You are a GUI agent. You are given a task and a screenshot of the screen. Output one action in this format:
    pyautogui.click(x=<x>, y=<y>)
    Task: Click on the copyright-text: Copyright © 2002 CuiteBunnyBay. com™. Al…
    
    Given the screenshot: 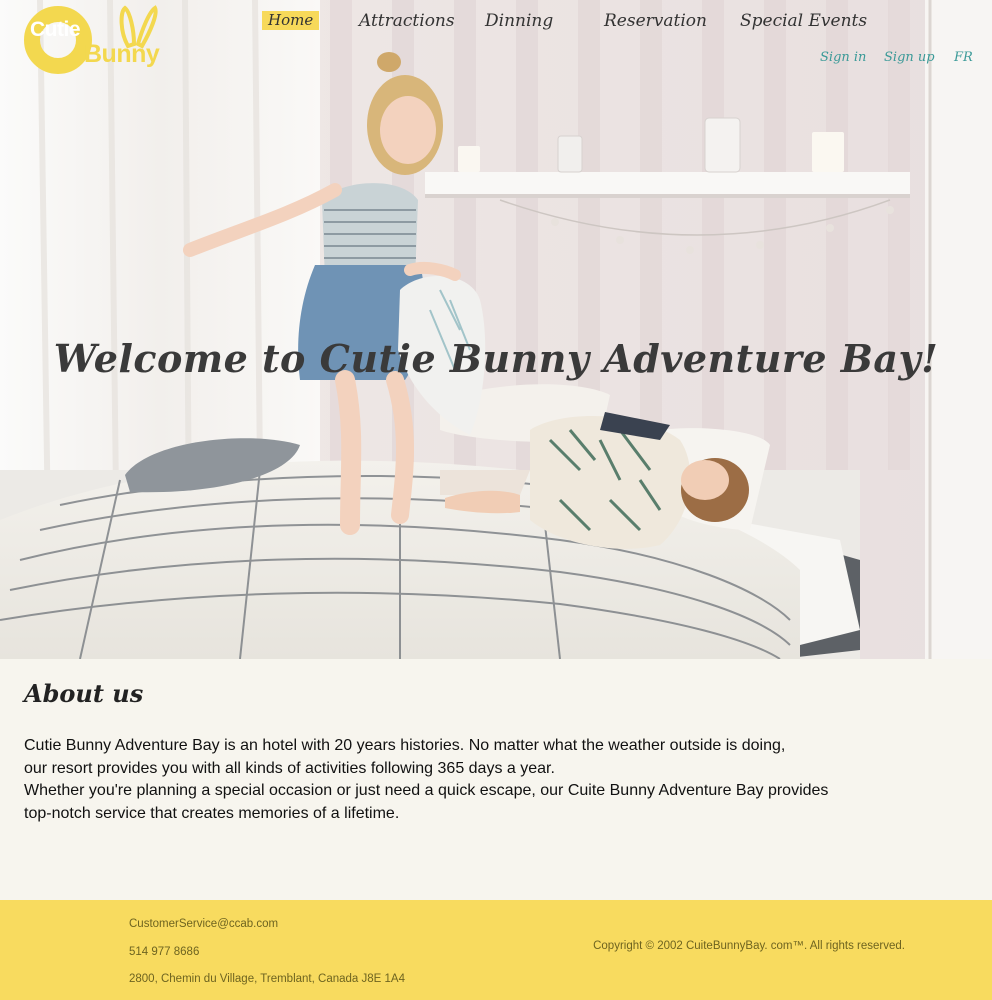 What is the action you would take?
    pyautogui.click(x=749, y=946)
    